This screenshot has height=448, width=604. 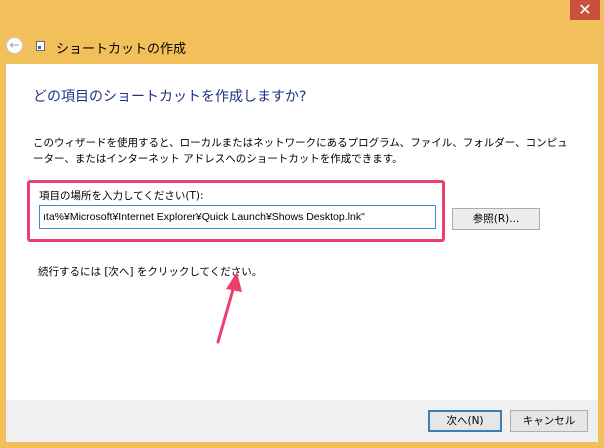 What do you see at coordinates (229, 308) in the screenshot?
I see `annotation-arrow` at bounding box center [229, 308].